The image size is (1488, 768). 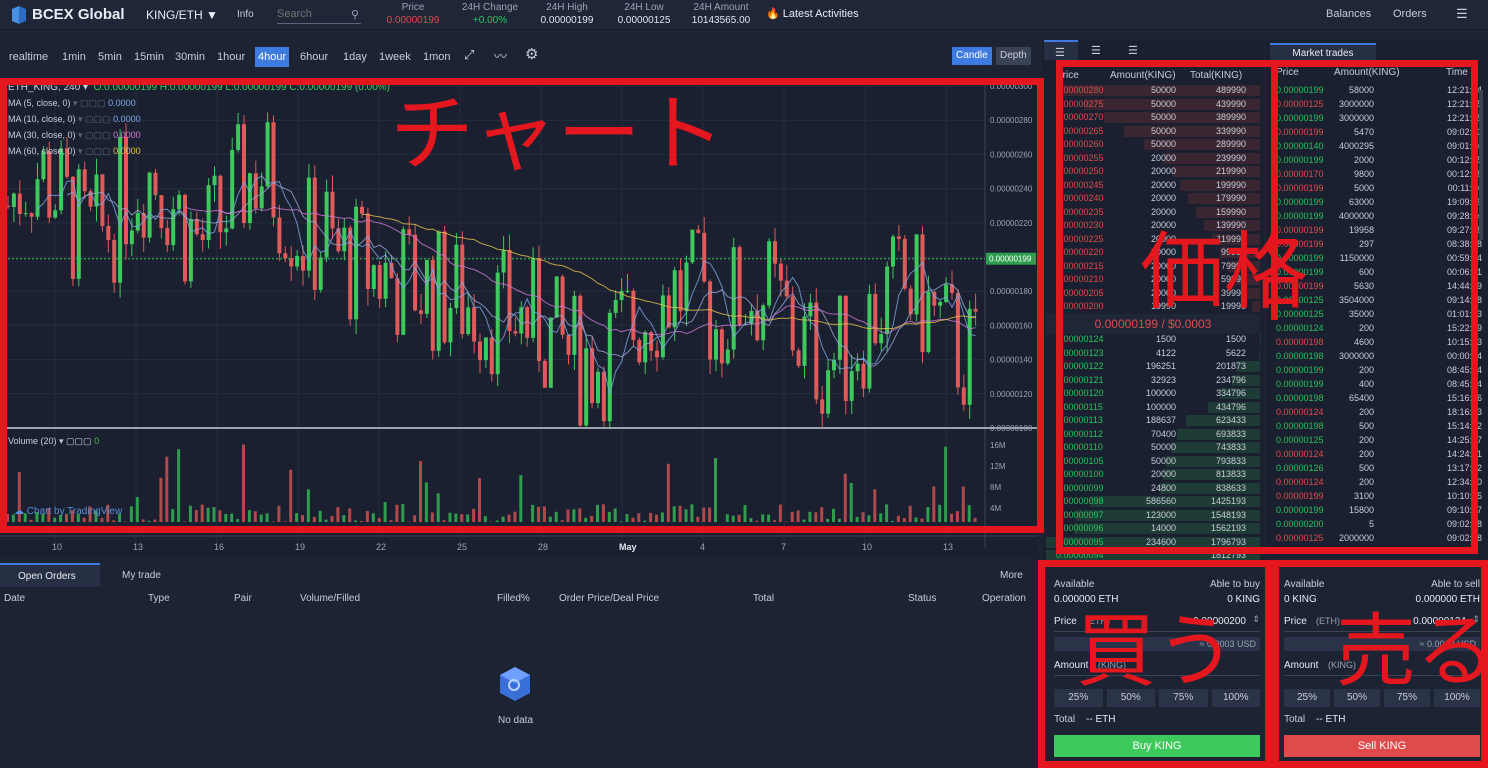 What do you see at coordinates (110, 57) in the screenshot?
I see `interval-5min: 5min` at bounding box center [110, 57].